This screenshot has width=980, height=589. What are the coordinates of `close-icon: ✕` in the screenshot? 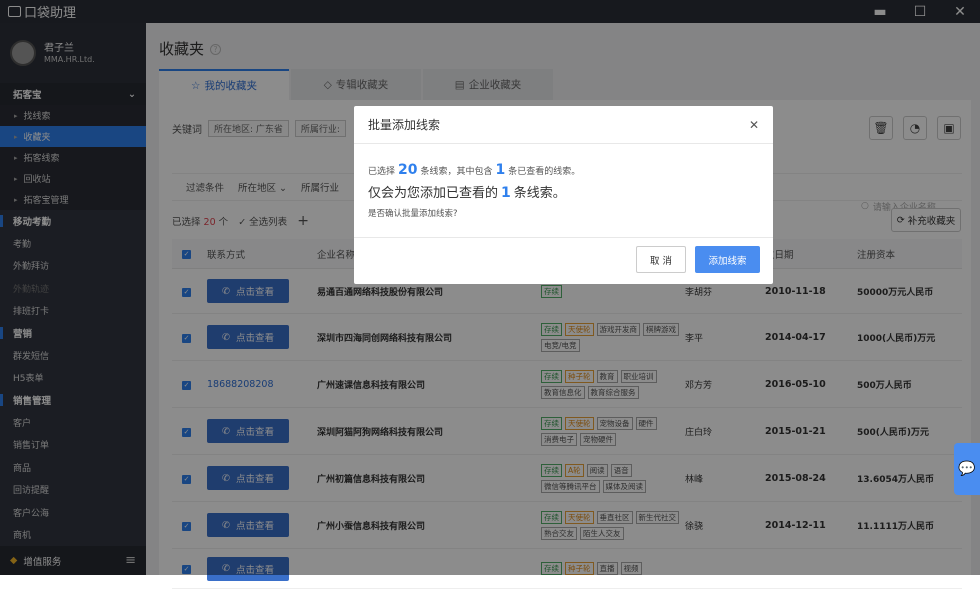 It's located at (754, 125).